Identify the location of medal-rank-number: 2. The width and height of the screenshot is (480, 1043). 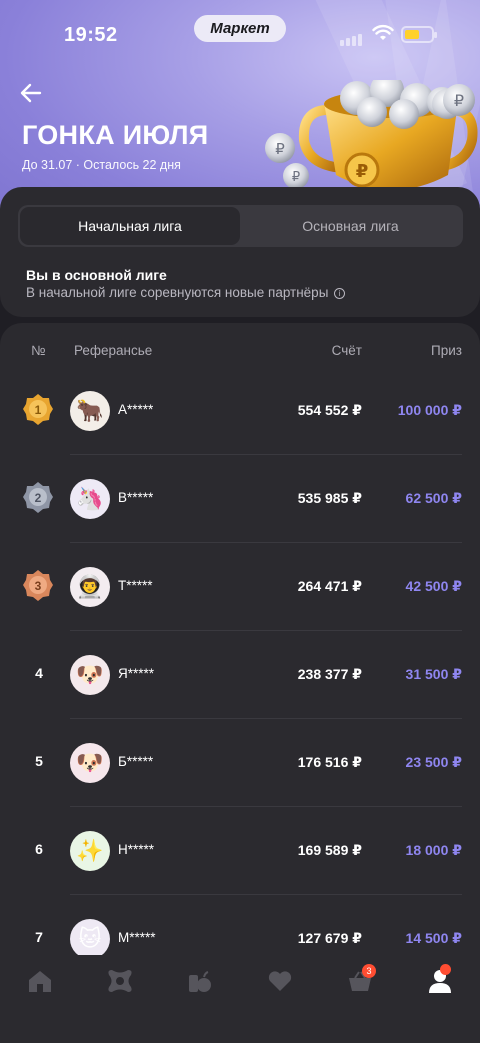
(38, 498).